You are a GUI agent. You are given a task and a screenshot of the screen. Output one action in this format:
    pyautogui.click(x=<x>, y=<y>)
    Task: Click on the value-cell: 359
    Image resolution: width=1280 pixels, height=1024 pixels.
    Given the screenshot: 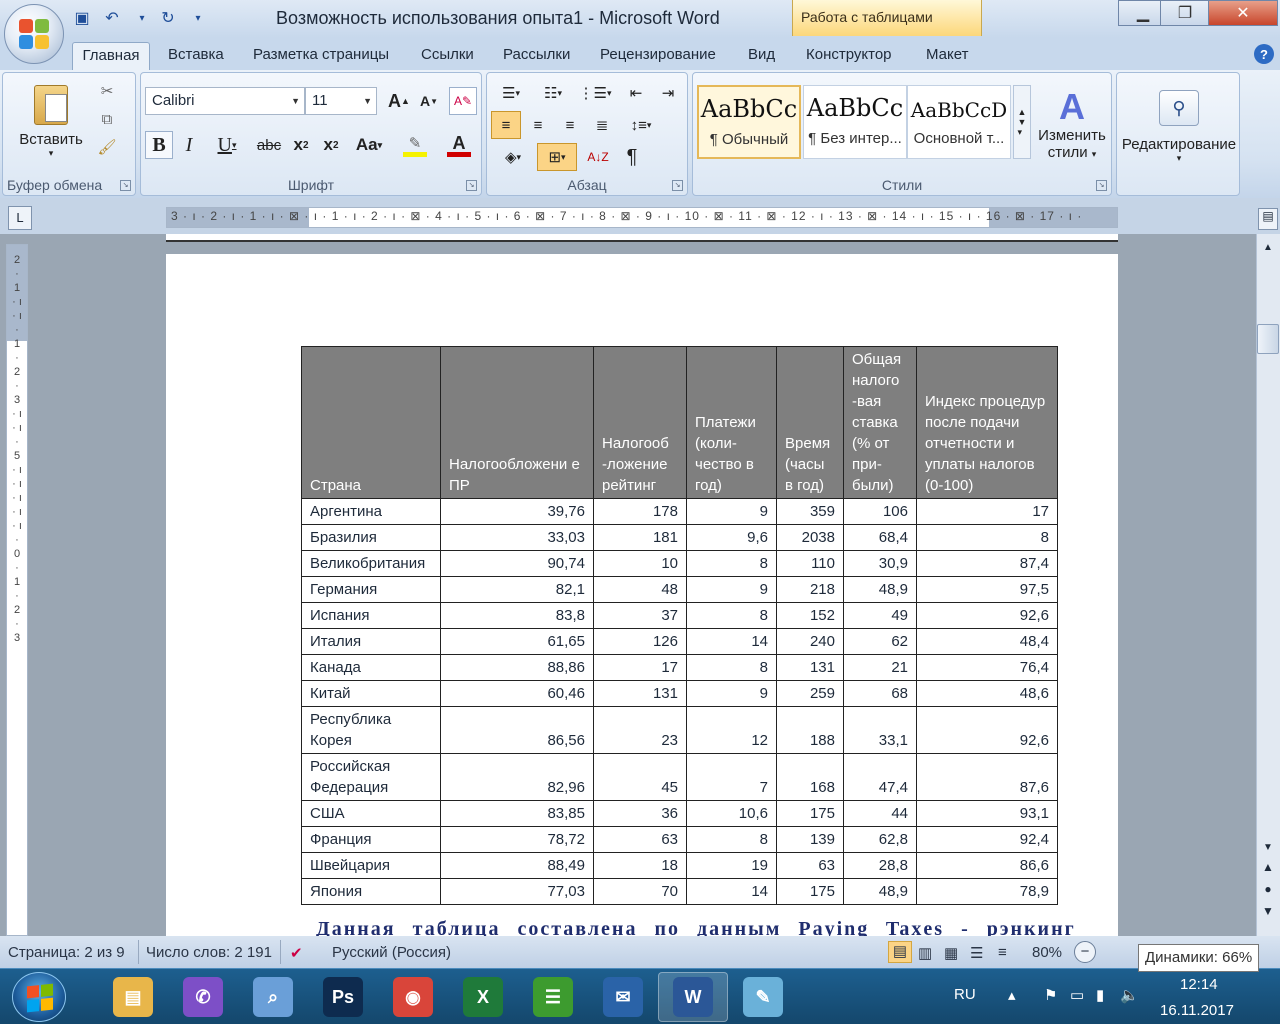 What is the action you would take?
    pyautogui.click(x=810, y=511)
    